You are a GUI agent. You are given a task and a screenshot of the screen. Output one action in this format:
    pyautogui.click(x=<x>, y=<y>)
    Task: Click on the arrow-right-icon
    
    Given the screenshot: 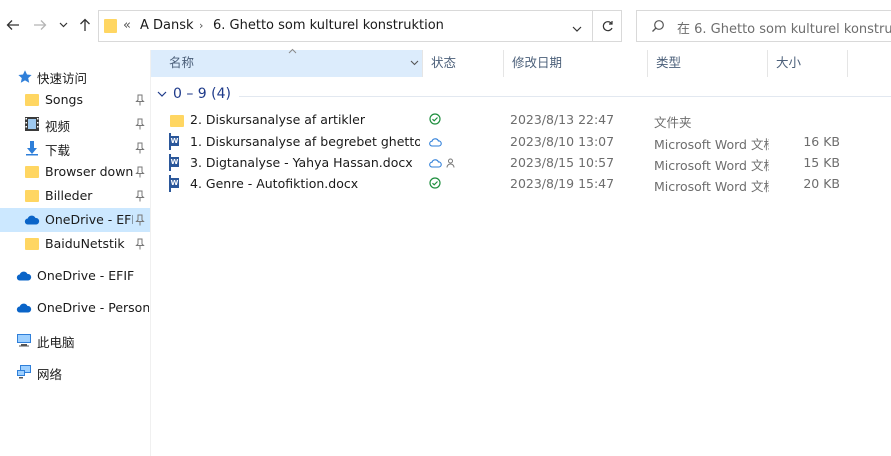 What is the action you would take?
    pyautogui.click(x=40, y=25)
    